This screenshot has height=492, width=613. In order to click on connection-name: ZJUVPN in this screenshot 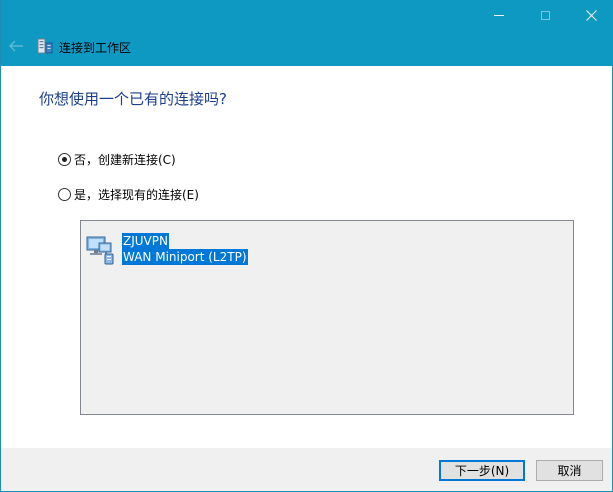, I will do `click(145, 241)`.